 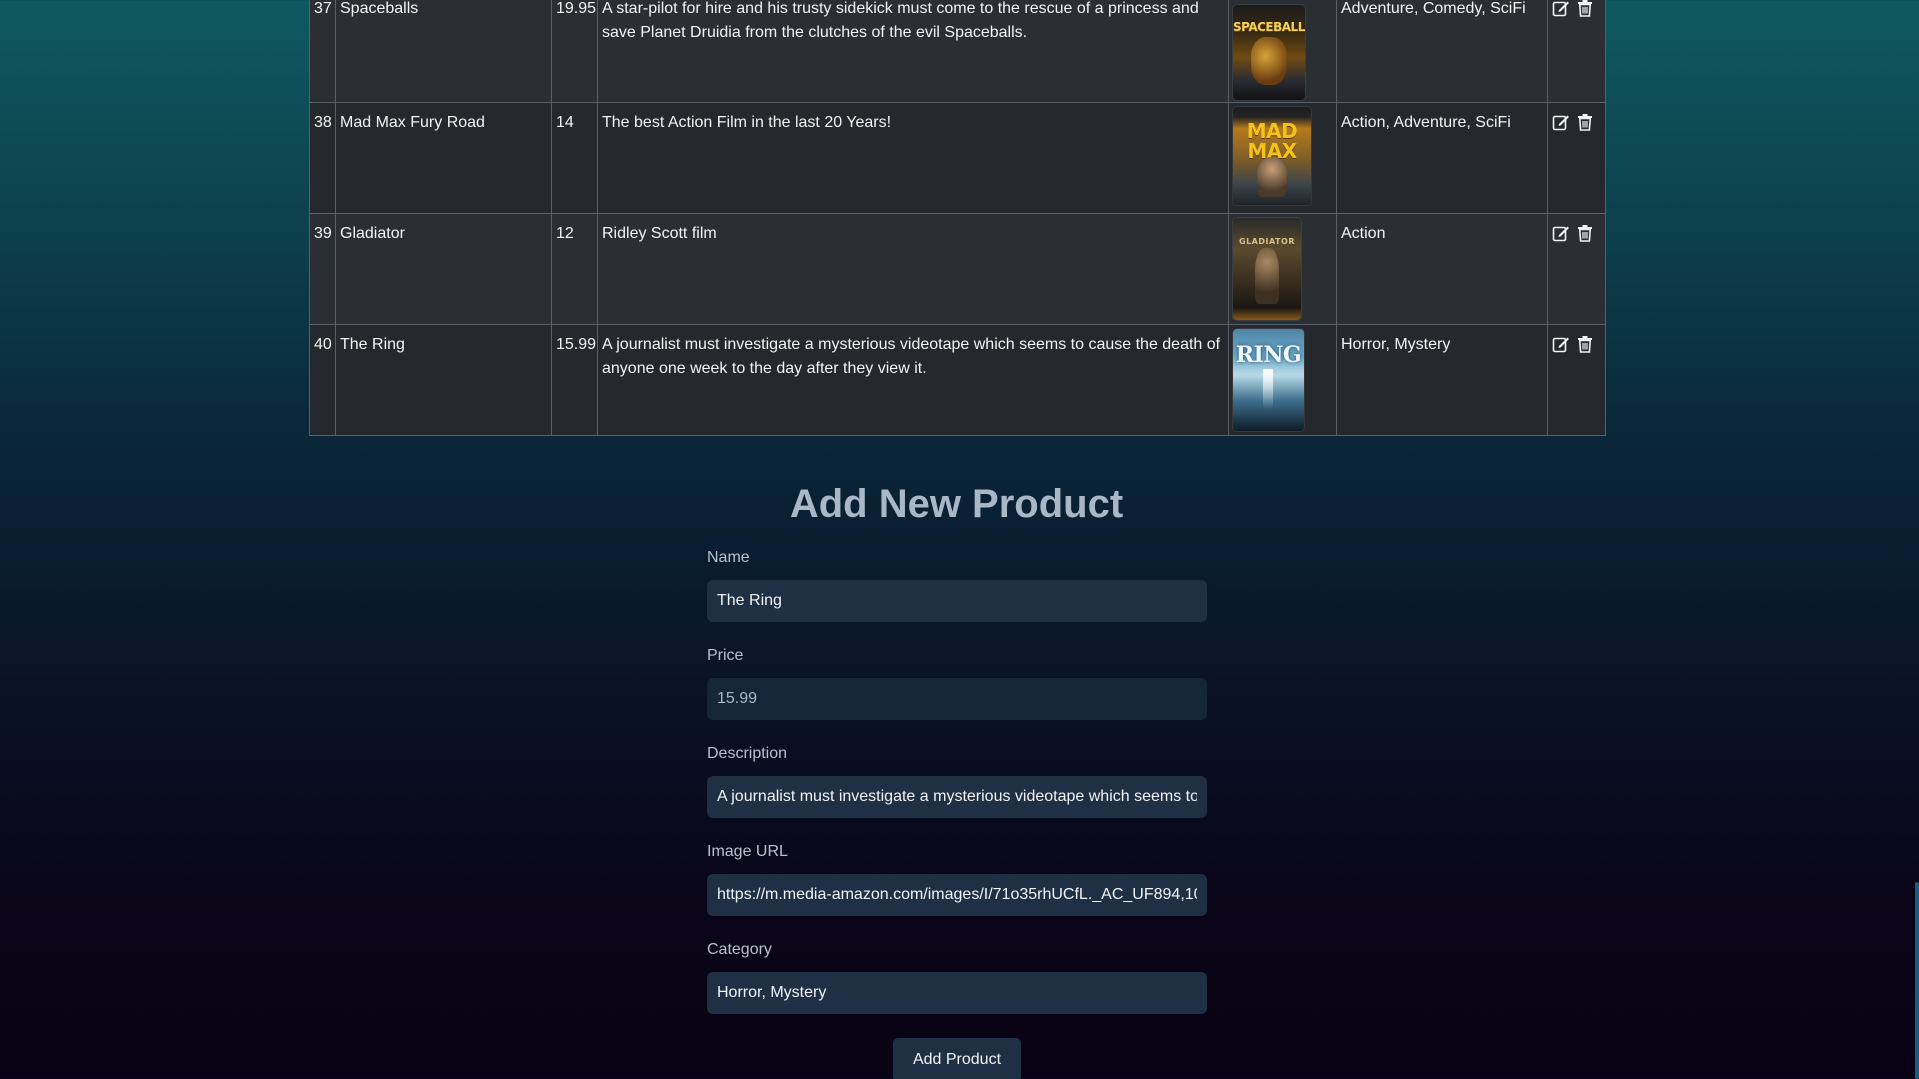 I want to click on product-poster-image: RING, so click(x=1268, y=380).